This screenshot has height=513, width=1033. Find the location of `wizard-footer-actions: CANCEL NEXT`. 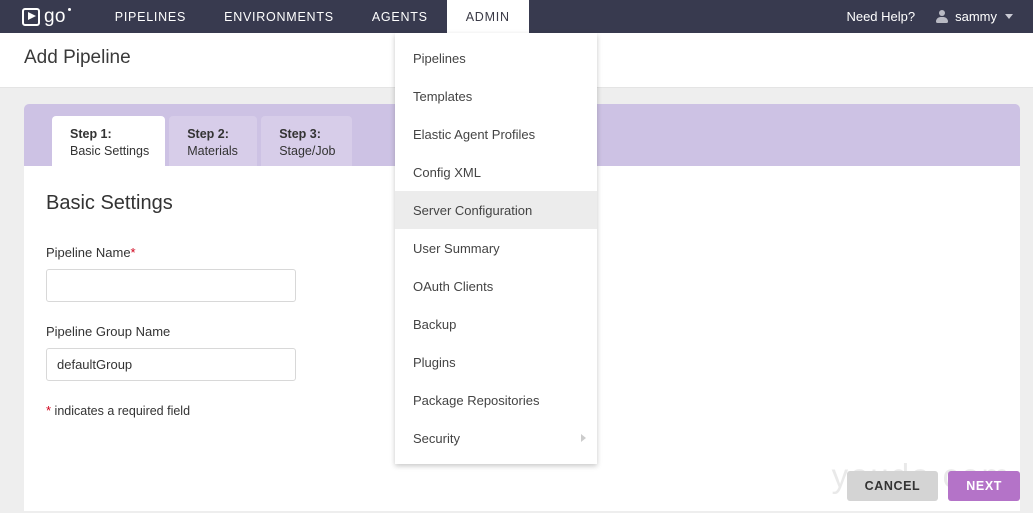

wizard-footer-actions: CANCEL NEXT is located at coordinates (933, 486).